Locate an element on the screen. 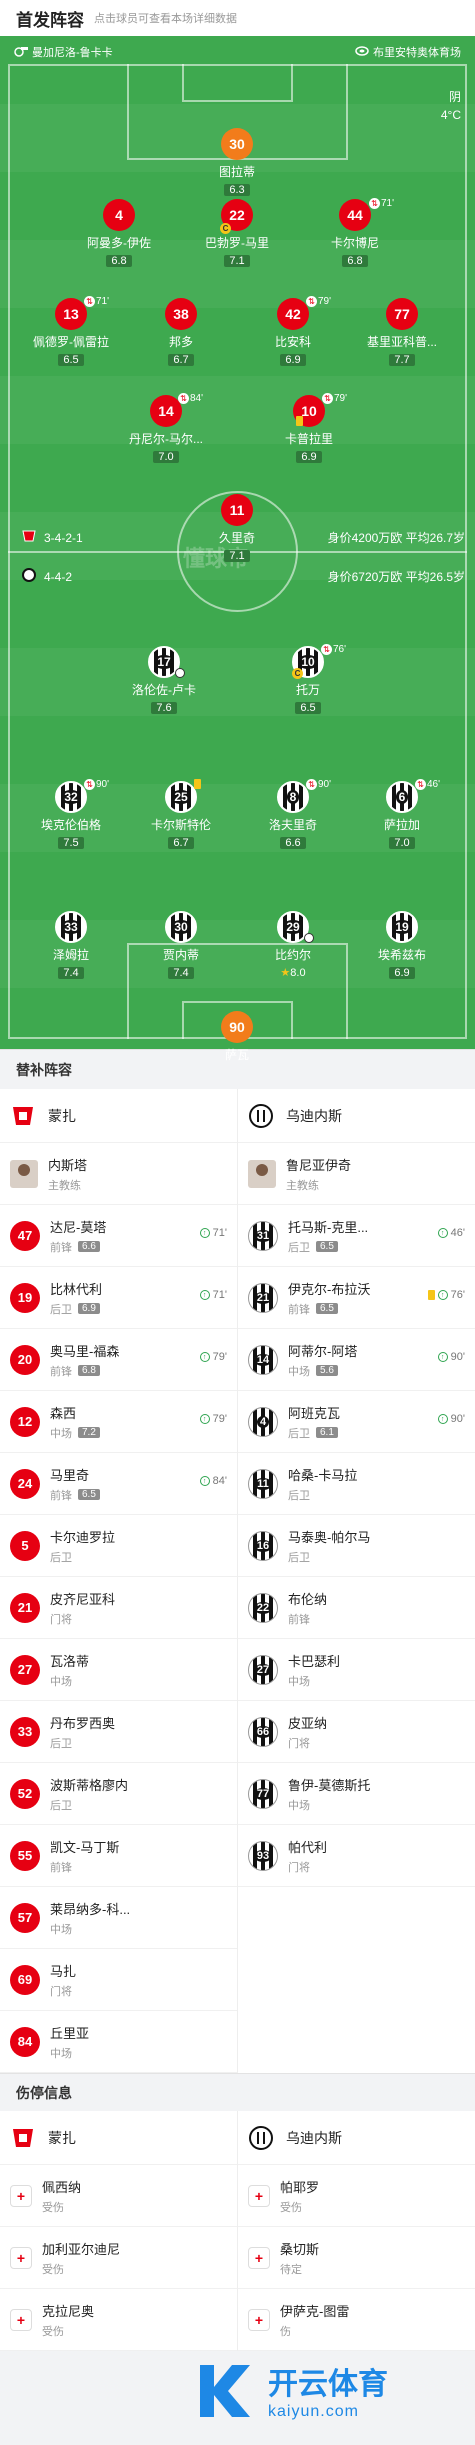 The height and width of the screenshot is (2445, 475). away-sub-row: 66 皮亚纳 门将 is located at coordinates (356, 1732).